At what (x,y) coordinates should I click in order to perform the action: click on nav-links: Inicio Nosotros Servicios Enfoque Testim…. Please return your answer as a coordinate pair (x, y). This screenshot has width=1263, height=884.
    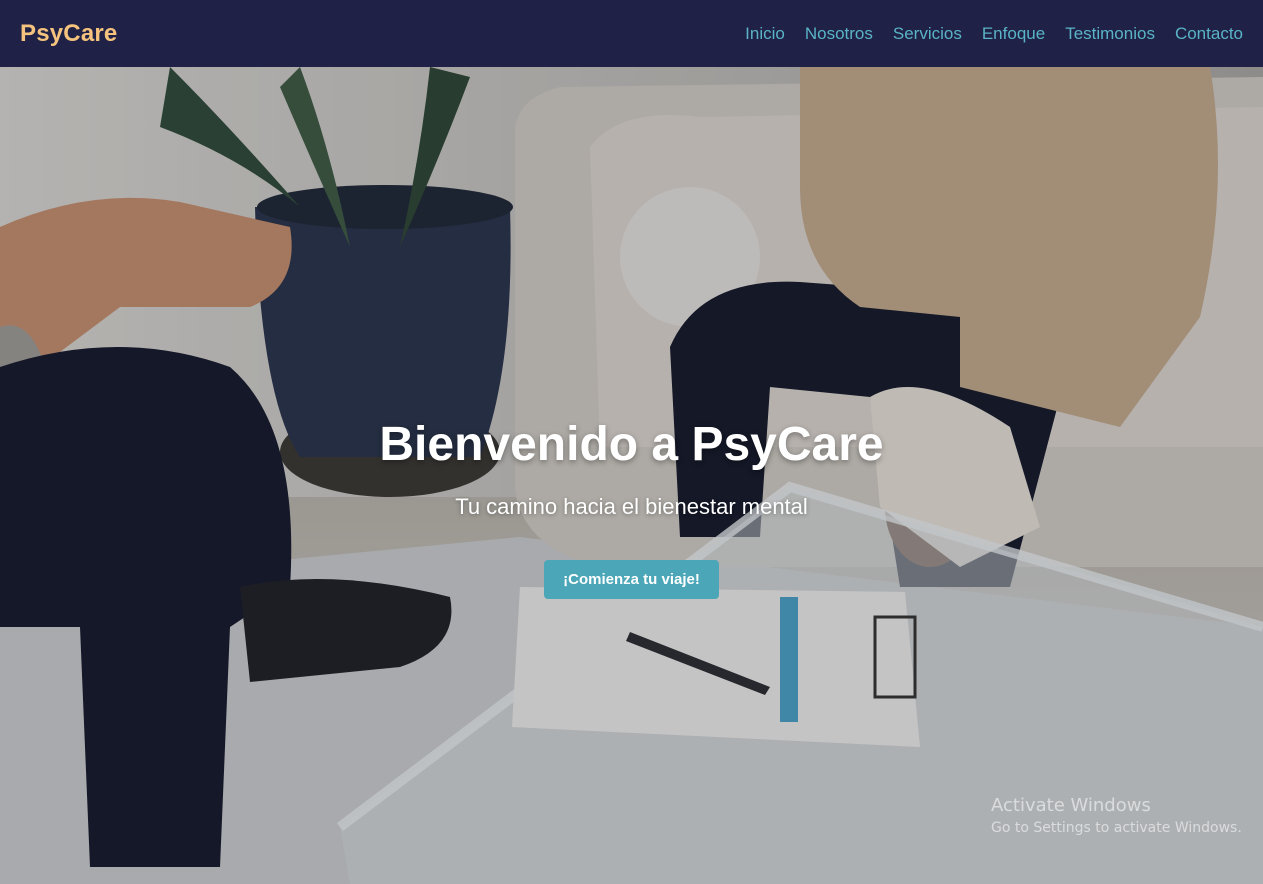
    Looking at the image, I should click on (994, 34).